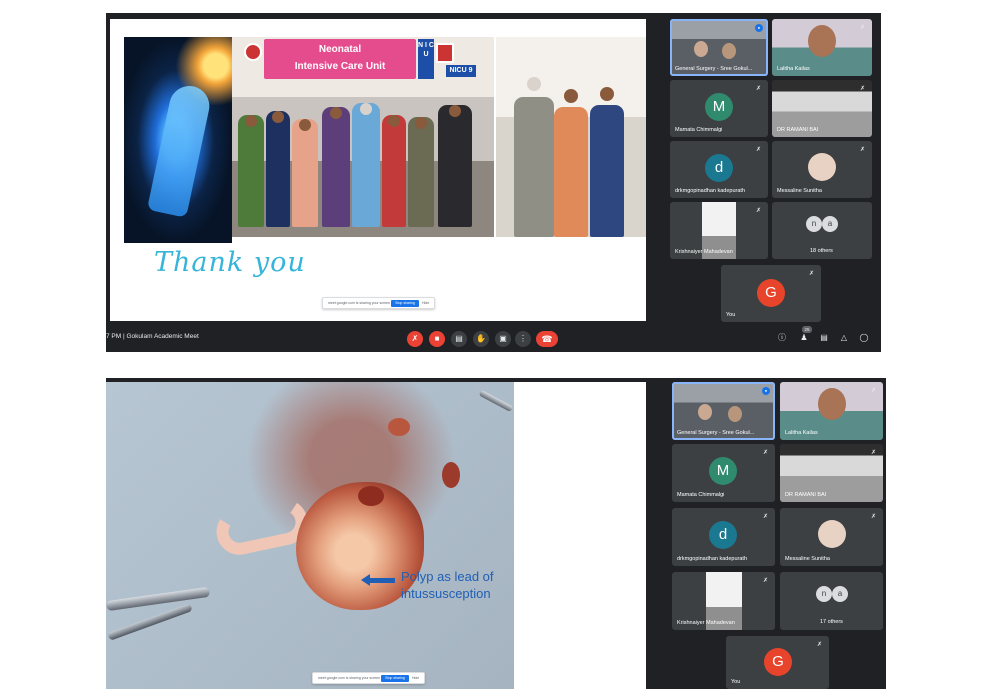  What do you see at coordinates (712, 559) in the screenshot?
I see `participant-name: drkmgopinadhan kadepurath` at bounding box center [712, 559].